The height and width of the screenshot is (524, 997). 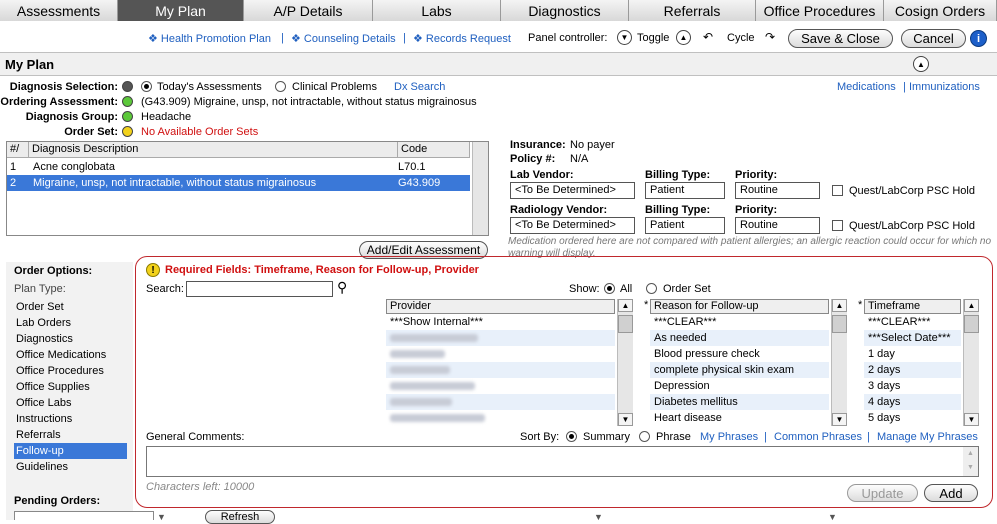 I want to click on col-header-num: #/, so click(x=18, y=150).